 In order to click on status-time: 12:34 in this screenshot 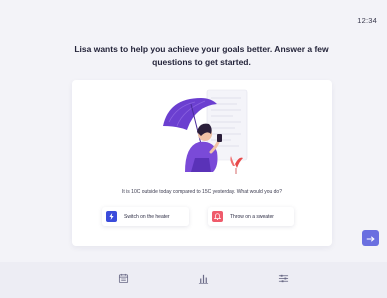, I will do `click(367, 20)`.